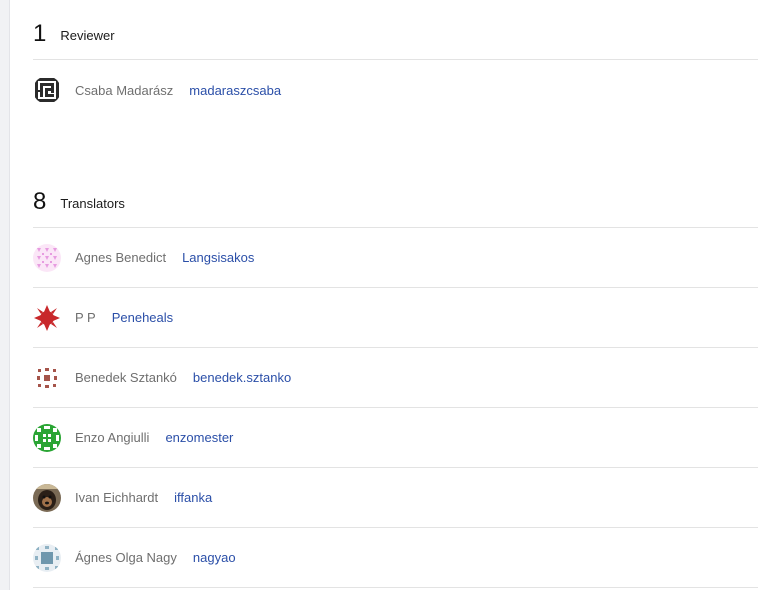  What do you see at coordinates (121, 257) in the screenshot?
I see `member-name: Agnes Benedict` at bounding box center [121, 257].